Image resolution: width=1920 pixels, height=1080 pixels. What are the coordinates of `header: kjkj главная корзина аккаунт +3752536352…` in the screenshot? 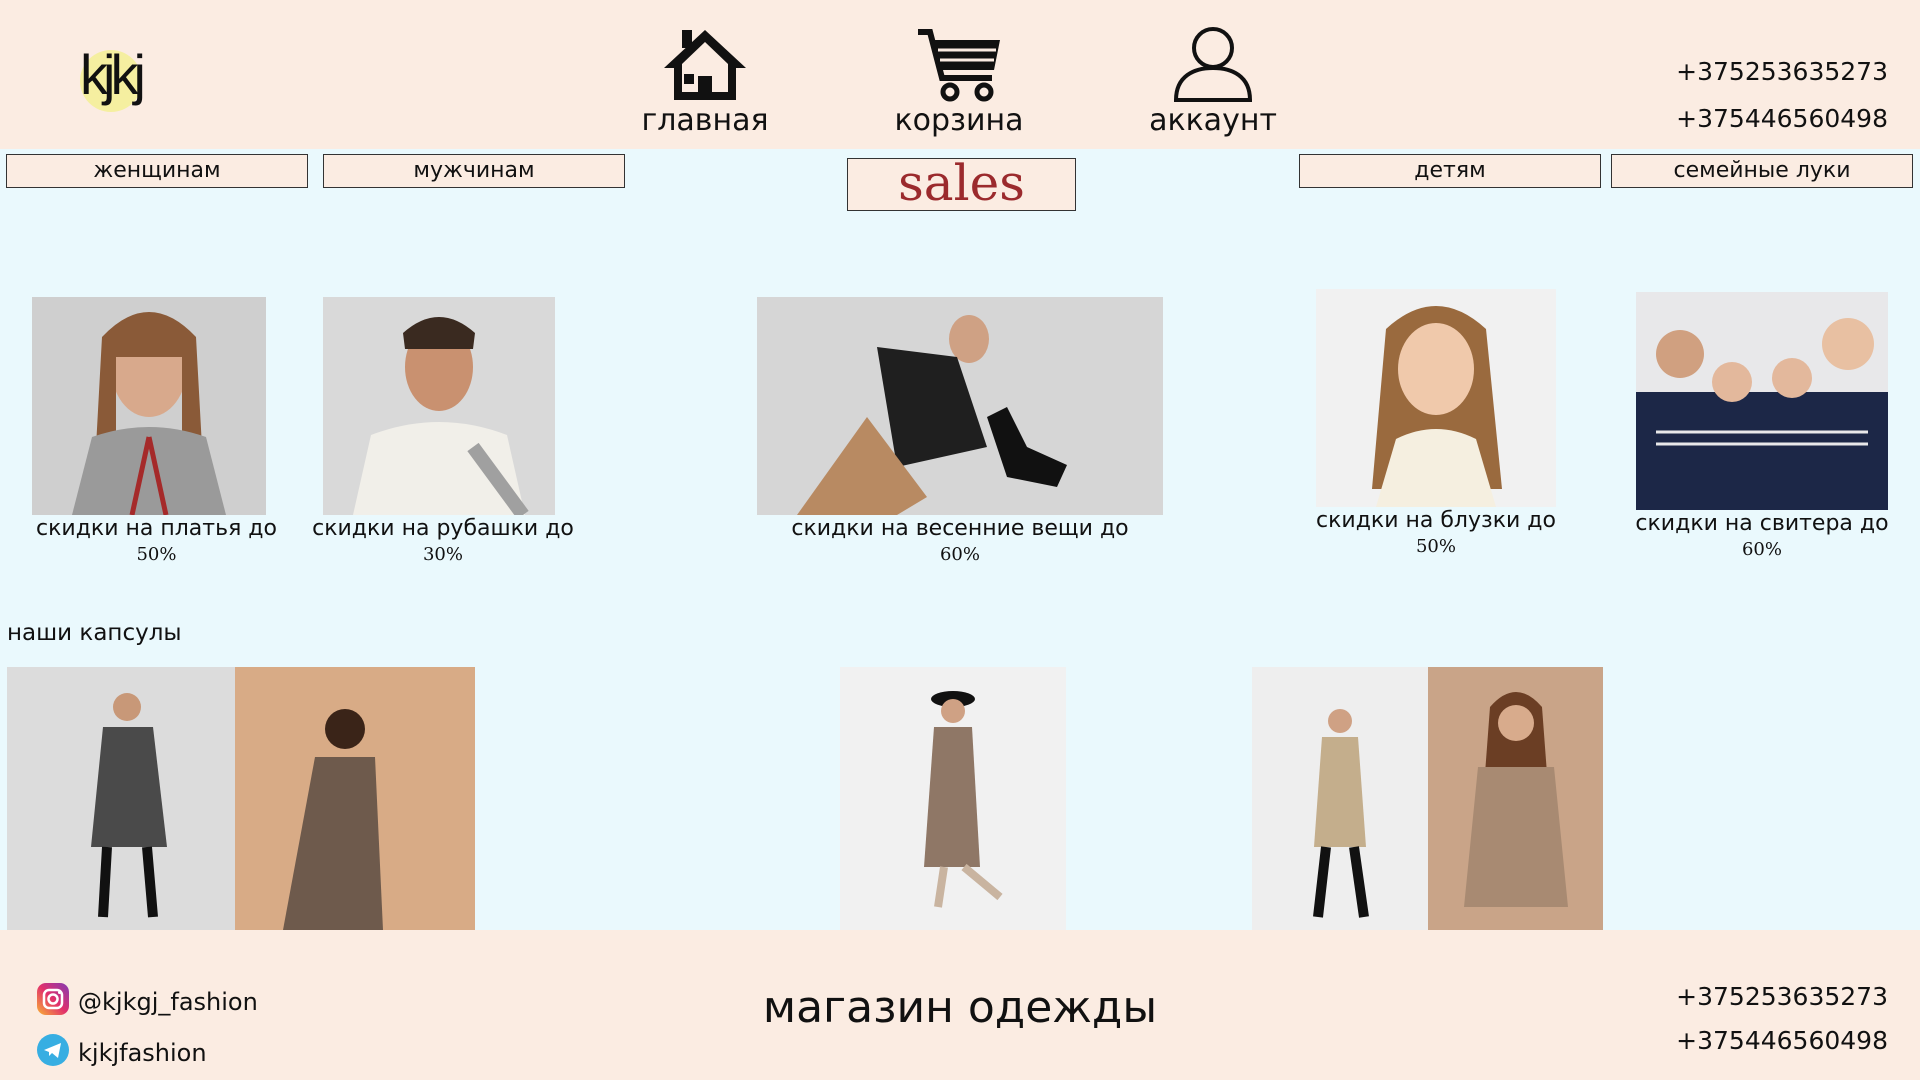 It's located at (960, 74).